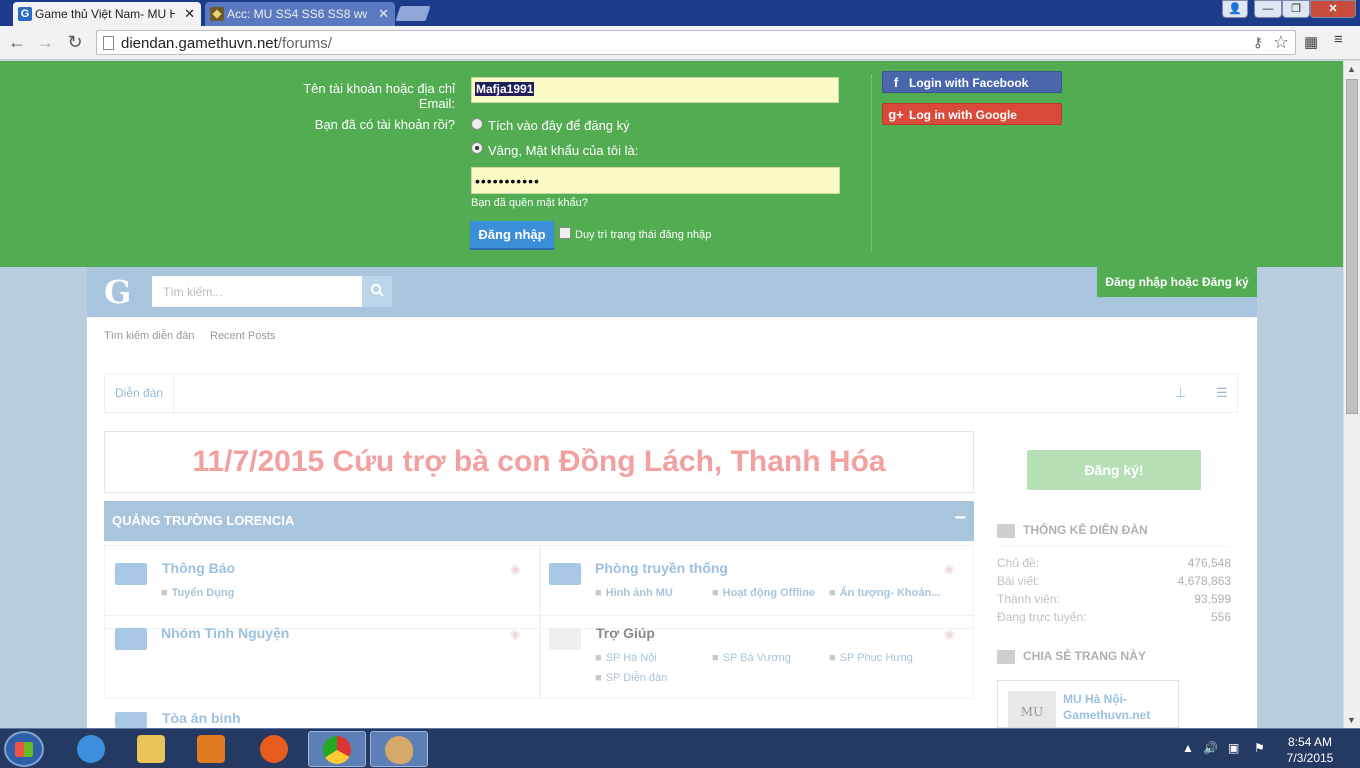 The height and width of the screenshot is (768, 1360). What do you see at coordinates (896, 114) in the screenshot?
I see `google-plus-icon: g+` at bounding box center [896, 114].